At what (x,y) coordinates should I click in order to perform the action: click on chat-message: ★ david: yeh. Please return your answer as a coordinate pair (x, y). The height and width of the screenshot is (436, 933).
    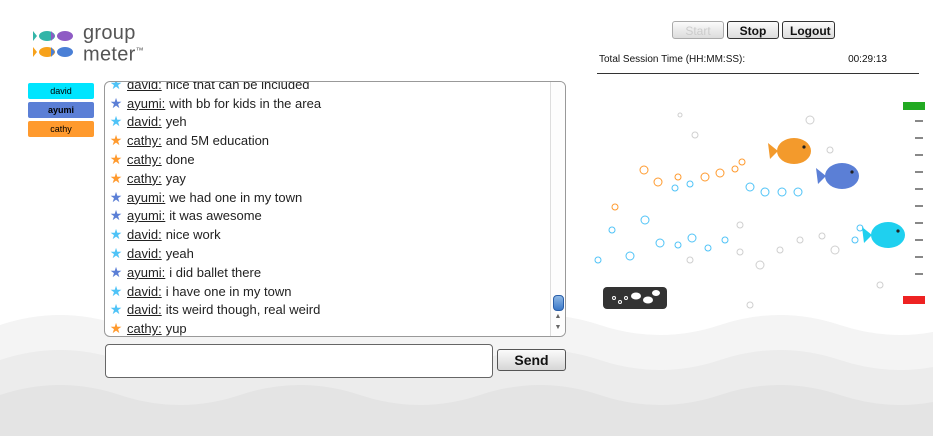
    Looking at the image, I should click on (328, 122).